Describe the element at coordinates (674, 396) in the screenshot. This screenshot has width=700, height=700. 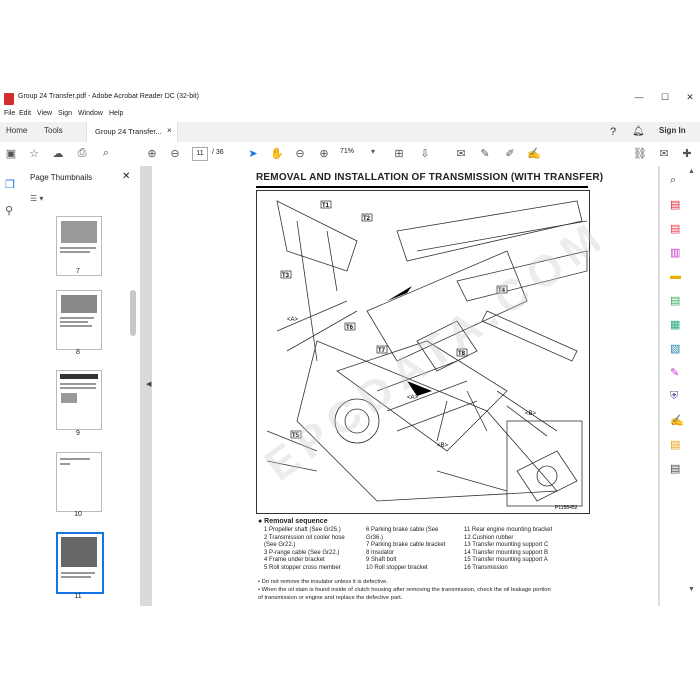
I see `protect-icon: ⛨` at that location.